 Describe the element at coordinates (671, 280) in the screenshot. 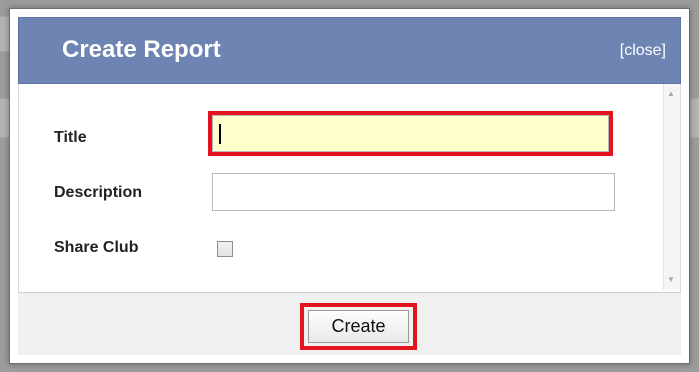

I see `scroll-down-arrow-icon: ▼` at that location.